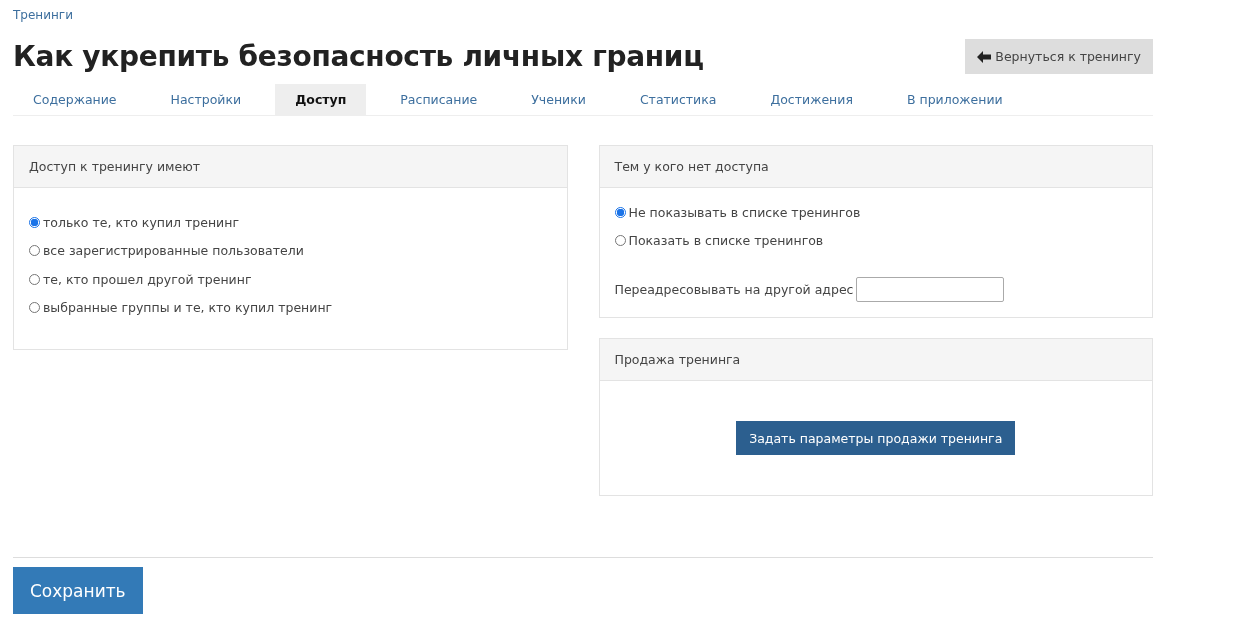 The width and height of the screenshot is (1245, 629). I want to click on tab: Доступ, so click(321, 99).